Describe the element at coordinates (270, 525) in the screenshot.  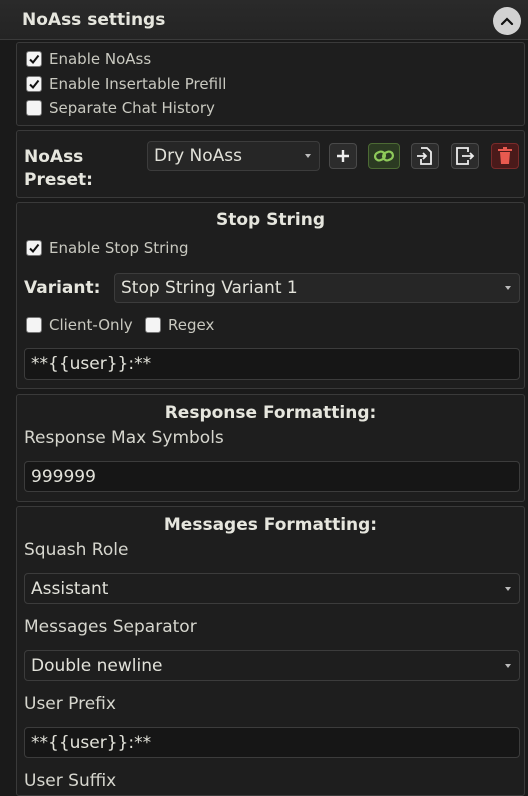
I see `messages-formatting-title: Messages Formatting:` at that location.